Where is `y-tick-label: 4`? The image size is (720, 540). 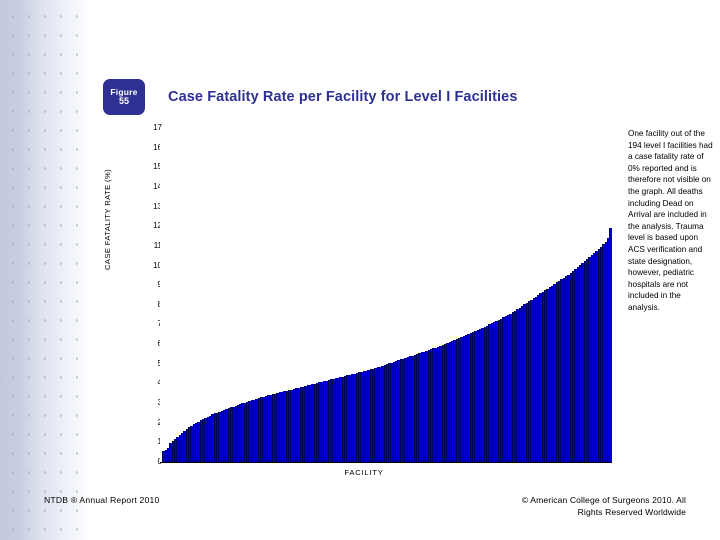 y-tick-label: 4 is located at coordinates (147, 383).